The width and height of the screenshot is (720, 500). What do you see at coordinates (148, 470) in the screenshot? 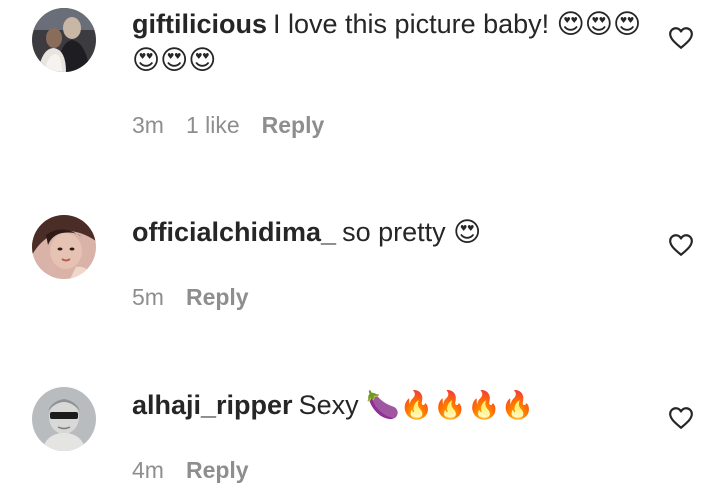
I see `comment-time: 4m` at bounding box center [148, 470].